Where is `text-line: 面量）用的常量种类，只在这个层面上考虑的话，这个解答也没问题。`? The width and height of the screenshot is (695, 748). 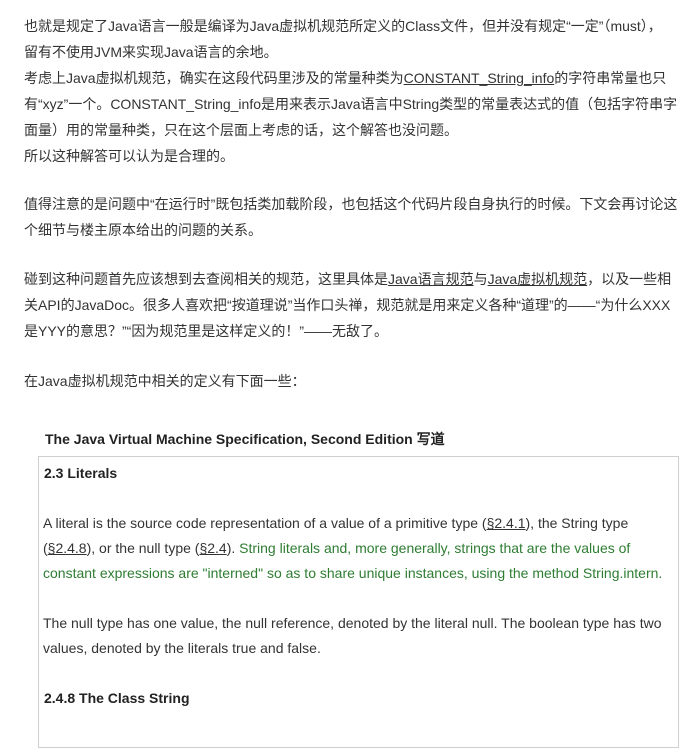
text-line: 面量）用的常量种类，只在这个层面上考虑的话，这个解答也没问题。 is located at coordinates (241, 130).